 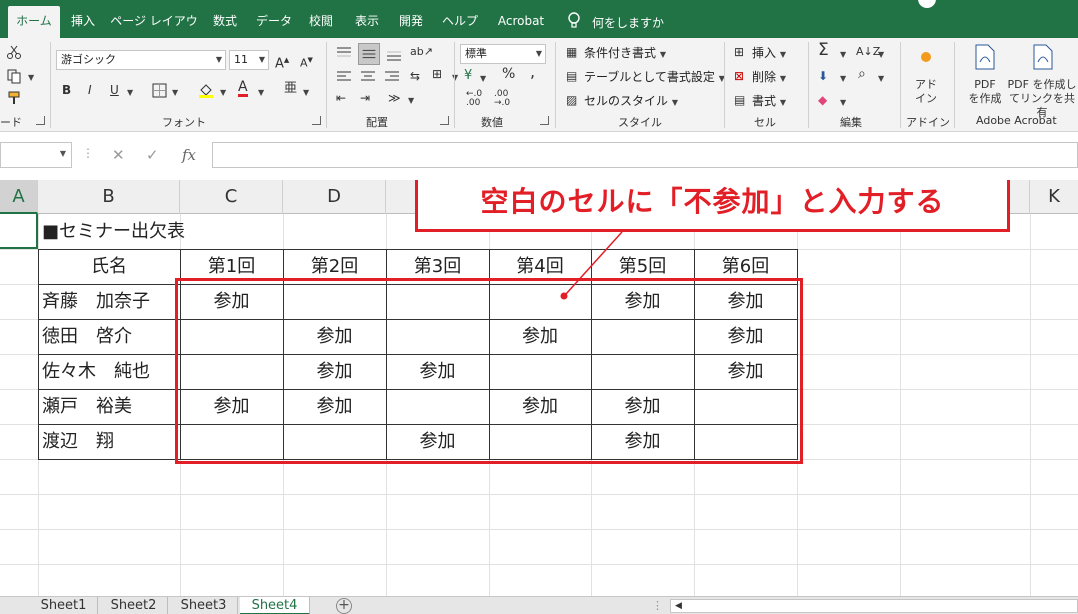 I want to click on format-as-table-button: テーブルとして書式設定 ▼, so click(x=654, y=76).